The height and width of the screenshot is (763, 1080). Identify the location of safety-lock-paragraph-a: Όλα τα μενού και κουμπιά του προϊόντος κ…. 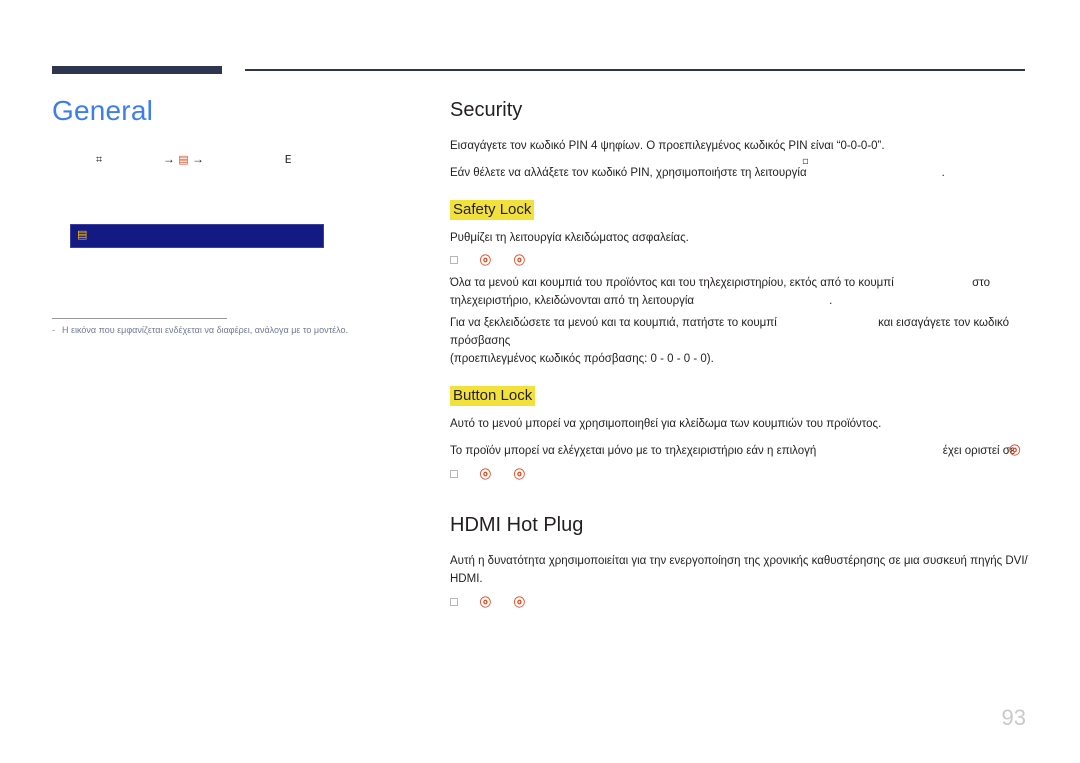
(740, 293).